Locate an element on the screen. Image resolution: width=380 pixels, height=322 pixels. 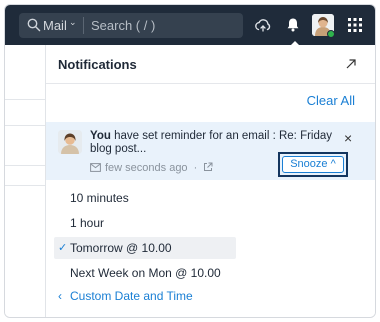
panel-title: Notifications is located at coordinates (97, 64).